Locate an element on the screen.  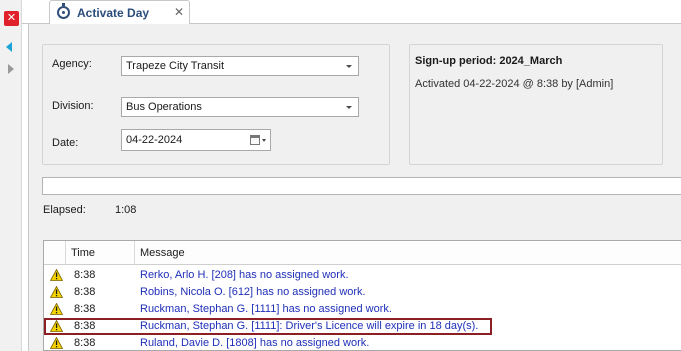
date-field-value: 04-22-2024 is located at coordinates (154, 140).